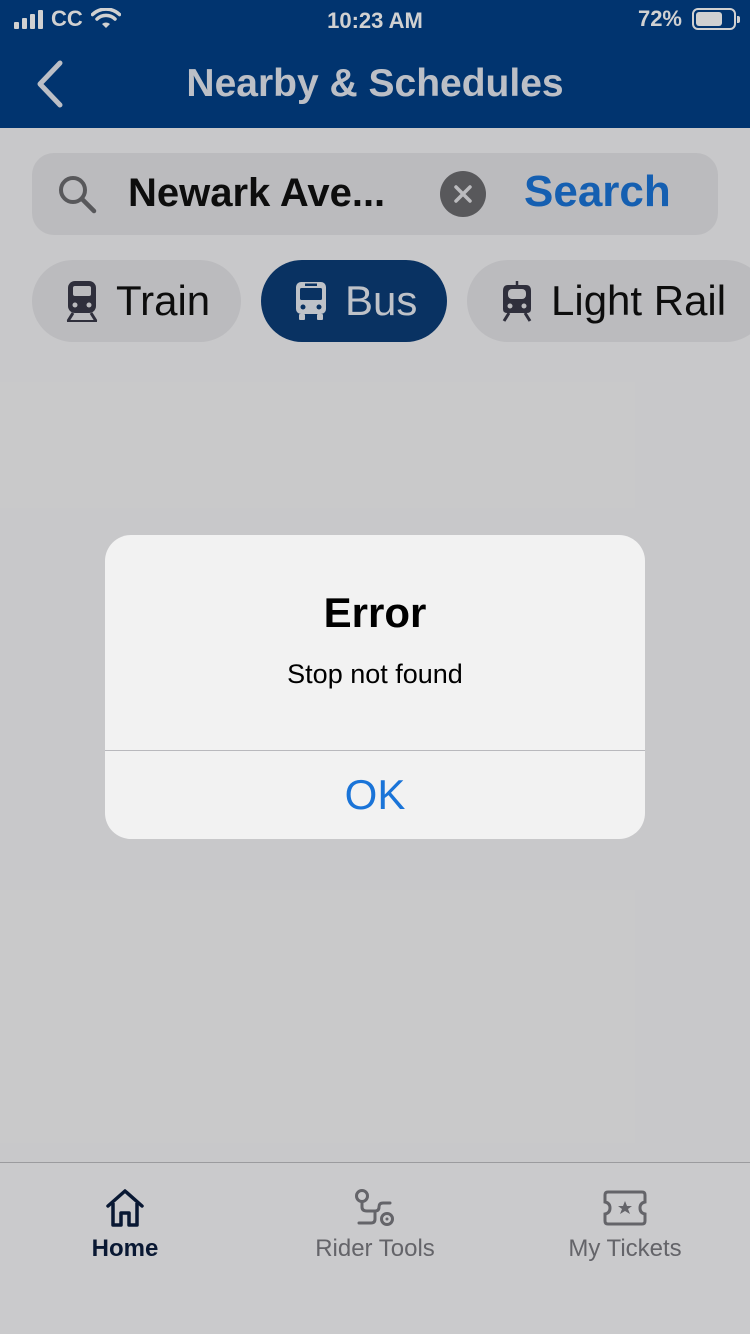 This screenshot has width=750, height=1334. What do you see at coordinates (375, 612) in the screenshot?
I see `alert-title: Error` at bounding box center [375, 612].